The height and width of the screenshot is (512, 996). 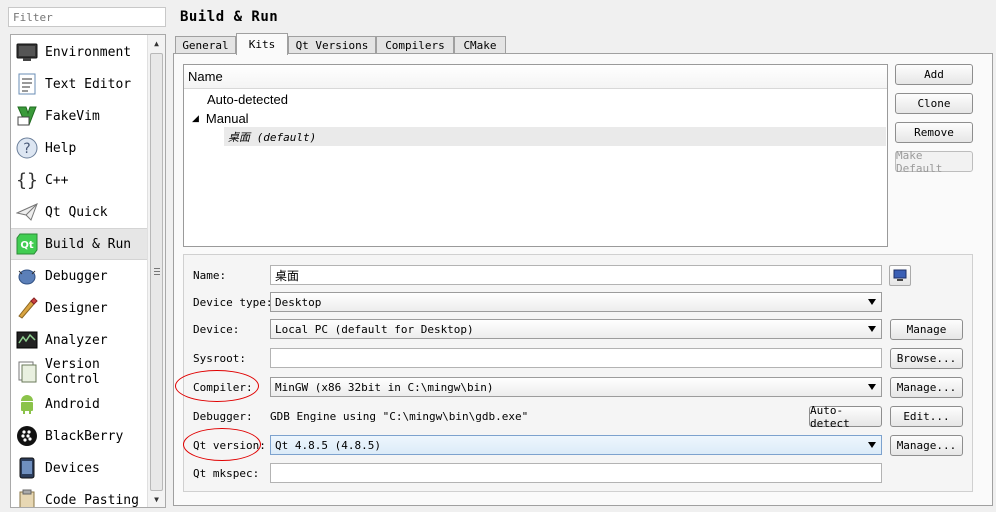 I want to click on qt-mkspec-label: Qt mkspec:, so click(x=226, y=473).